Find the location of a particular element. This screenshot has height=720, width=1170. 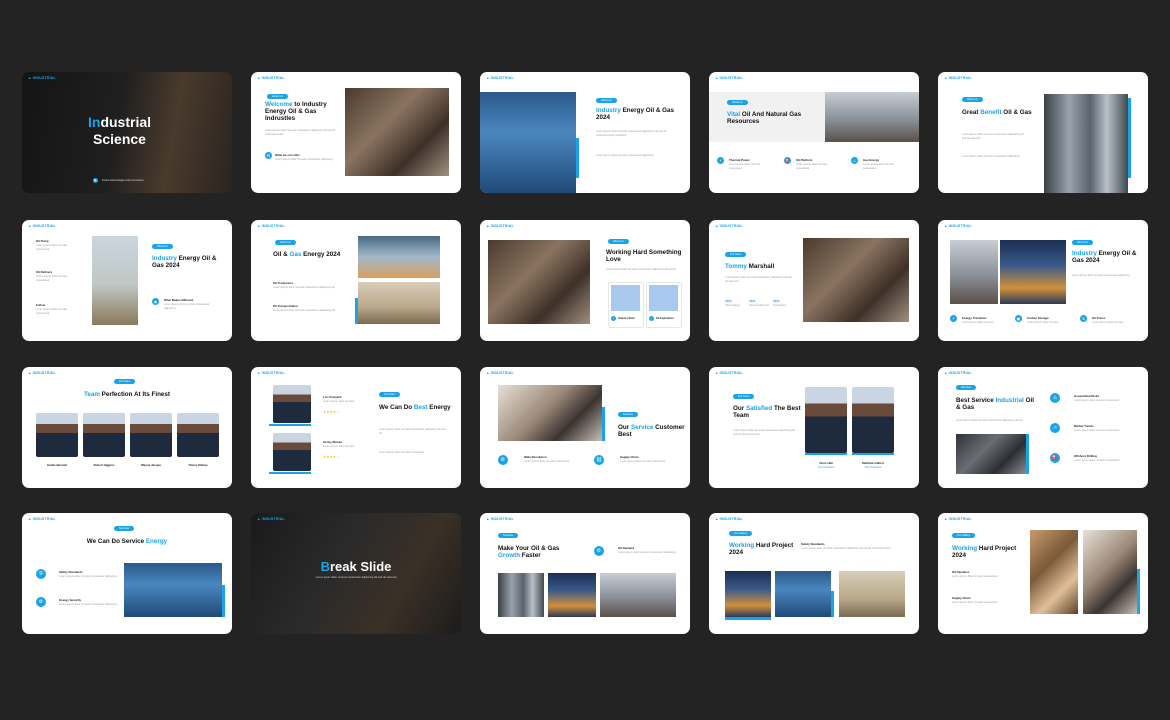

rocket-photo is located at coordinates (399, 257).